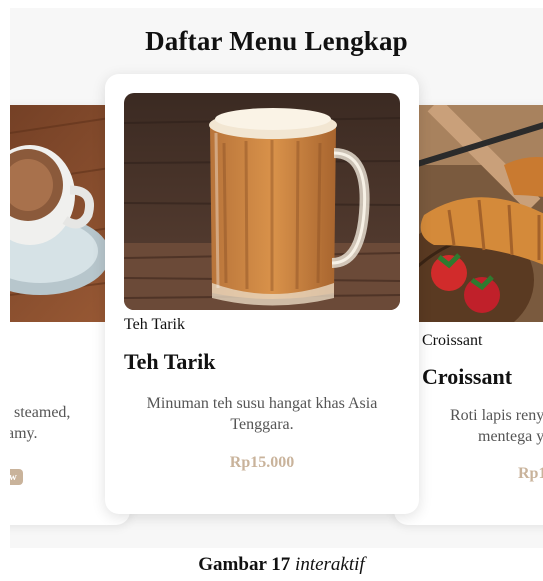 The image size is (543, 581). What do you see at coordinates (510, 436) in the screenshot?
I see `card-description-line2: mentega y` at bounding box center [510, 436].